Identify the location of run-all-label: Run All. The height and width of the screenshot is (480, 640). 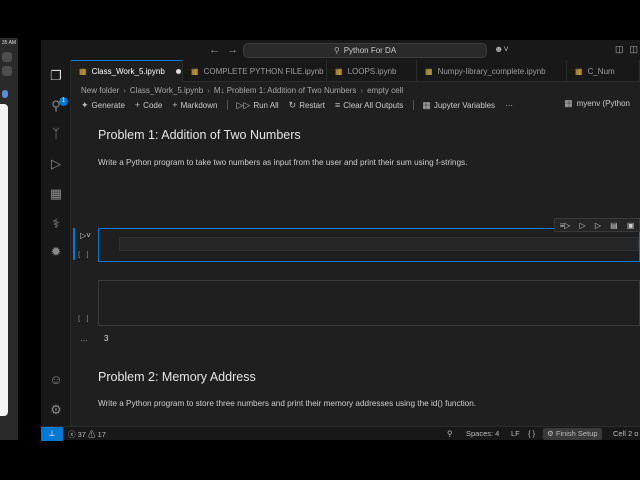
(266, 105).